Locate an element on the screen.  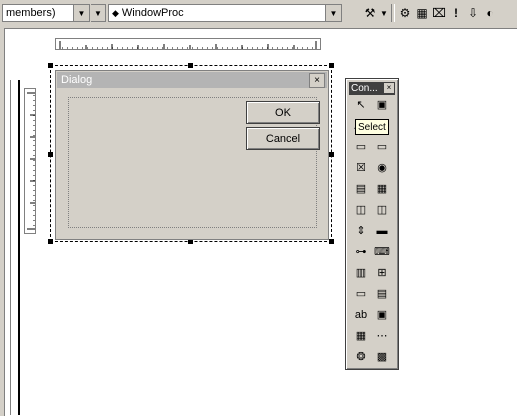
go-icon: ⇩ is located at coordinates (473, 13).